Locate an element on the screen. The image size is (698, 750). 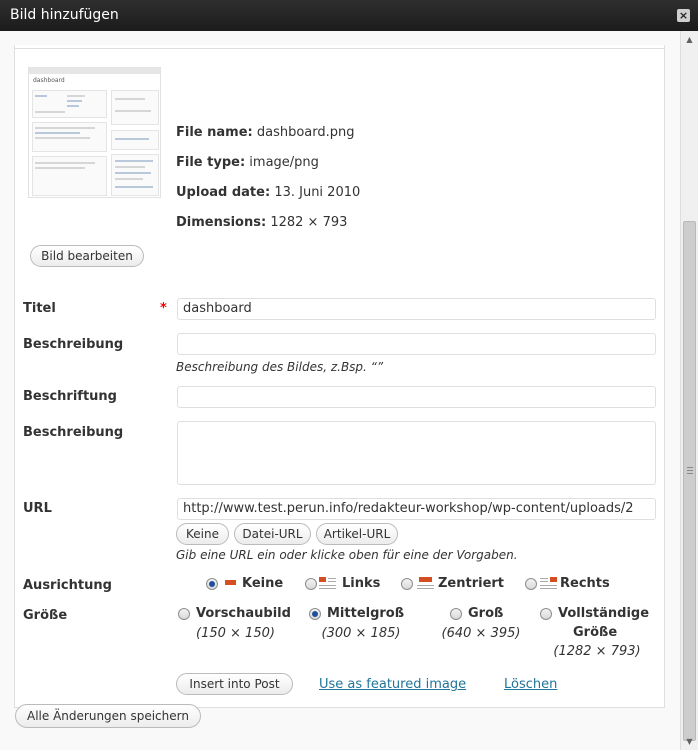
description-label: Beschreibung is located at coordinates (73, 432).